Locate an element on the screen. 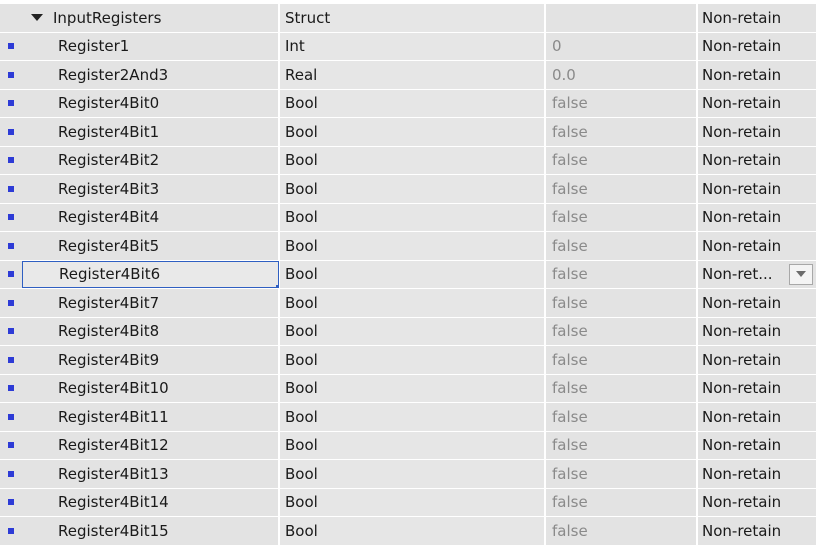 Image resolution: width=816 pixels, height=548 pixels. table-row: Register4Bit11 Bool false Non-retain is located at coordinates (408, 417).